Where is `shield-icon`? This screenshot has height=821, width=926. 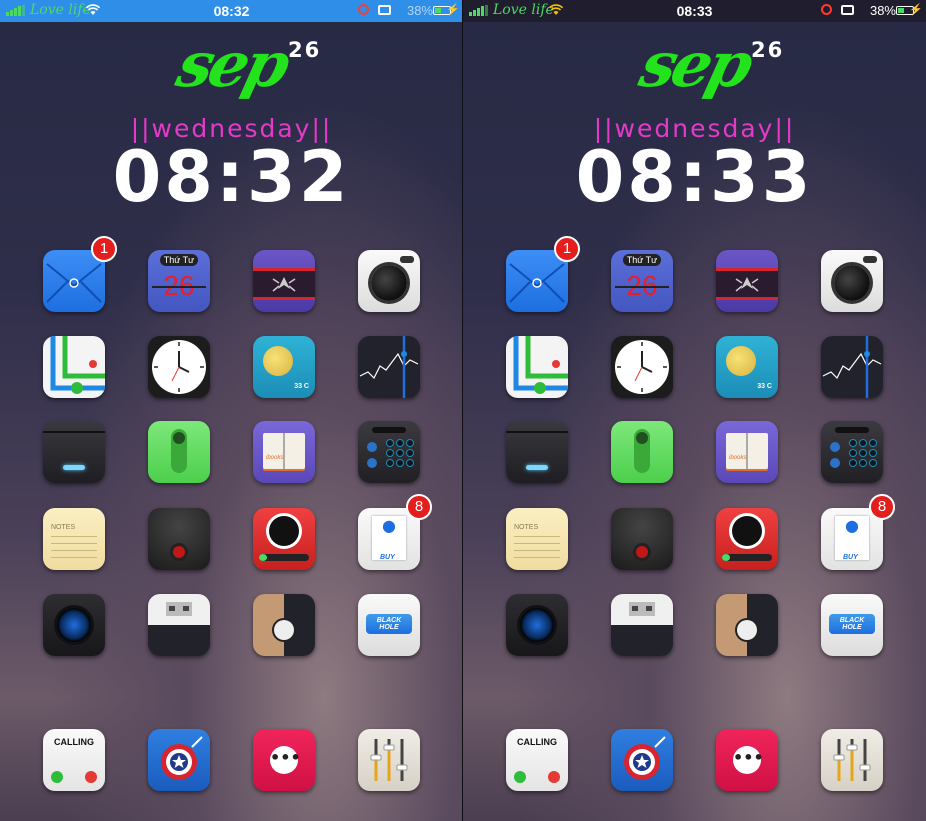
shield-icon is located at coordinates (645, 758).